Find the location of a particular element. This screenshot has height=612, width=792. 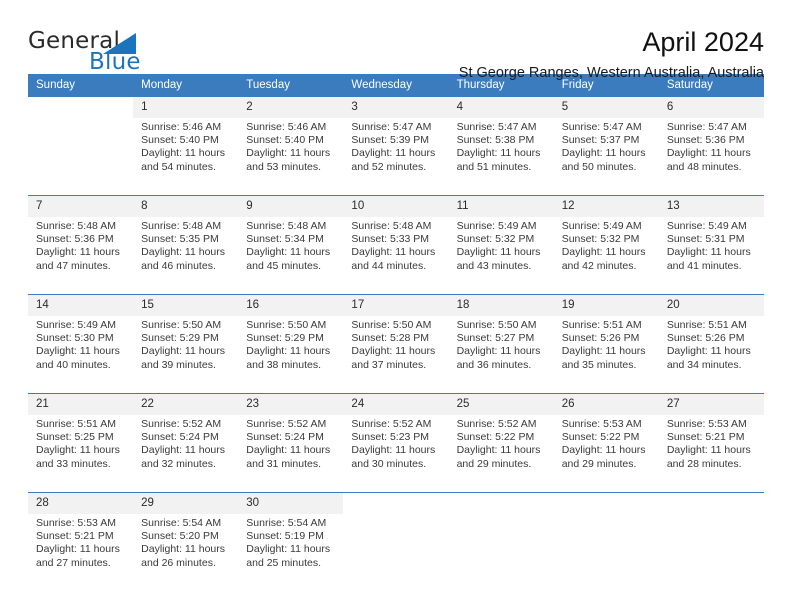

day-number: 24 is located at coordinates (396, 404).